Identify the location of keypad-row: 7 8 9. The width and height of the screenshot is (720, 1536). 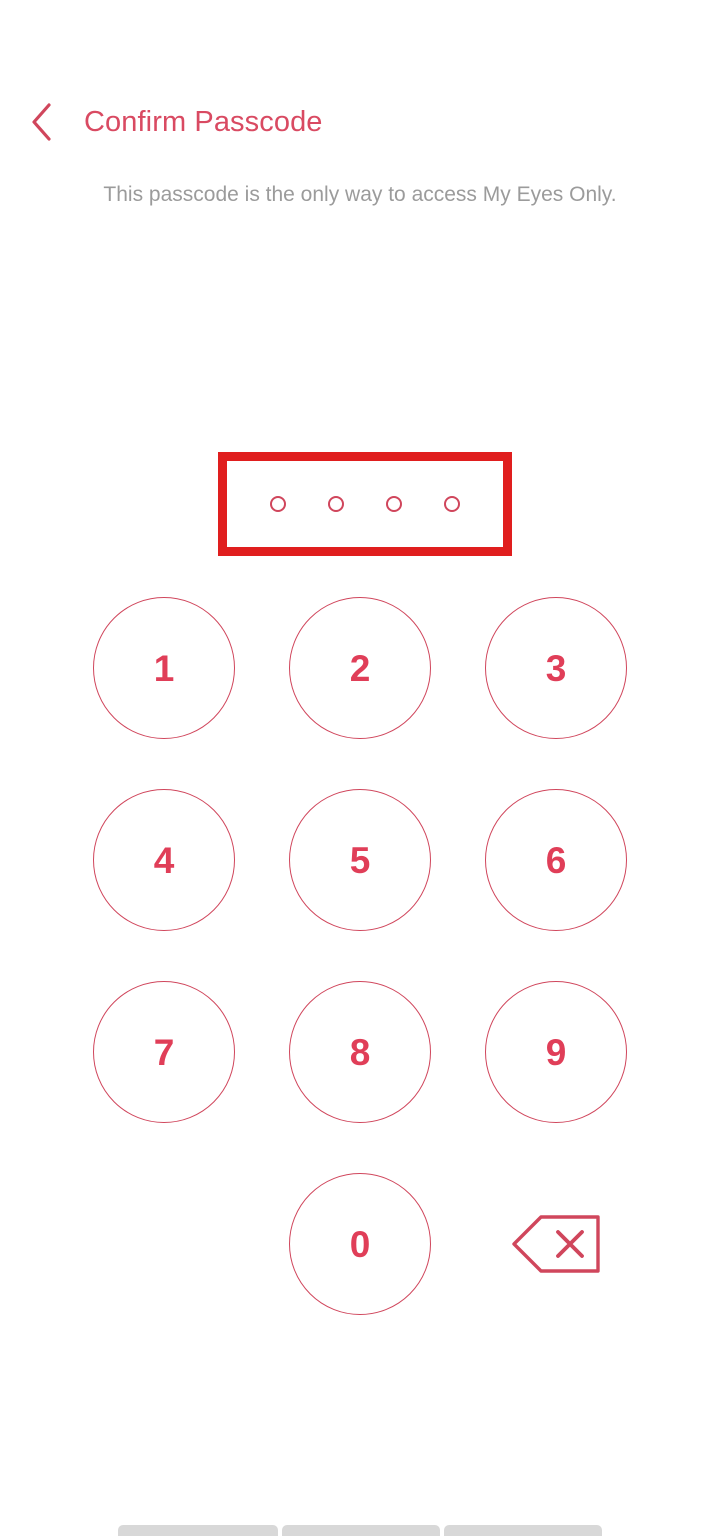
(360, 1052).